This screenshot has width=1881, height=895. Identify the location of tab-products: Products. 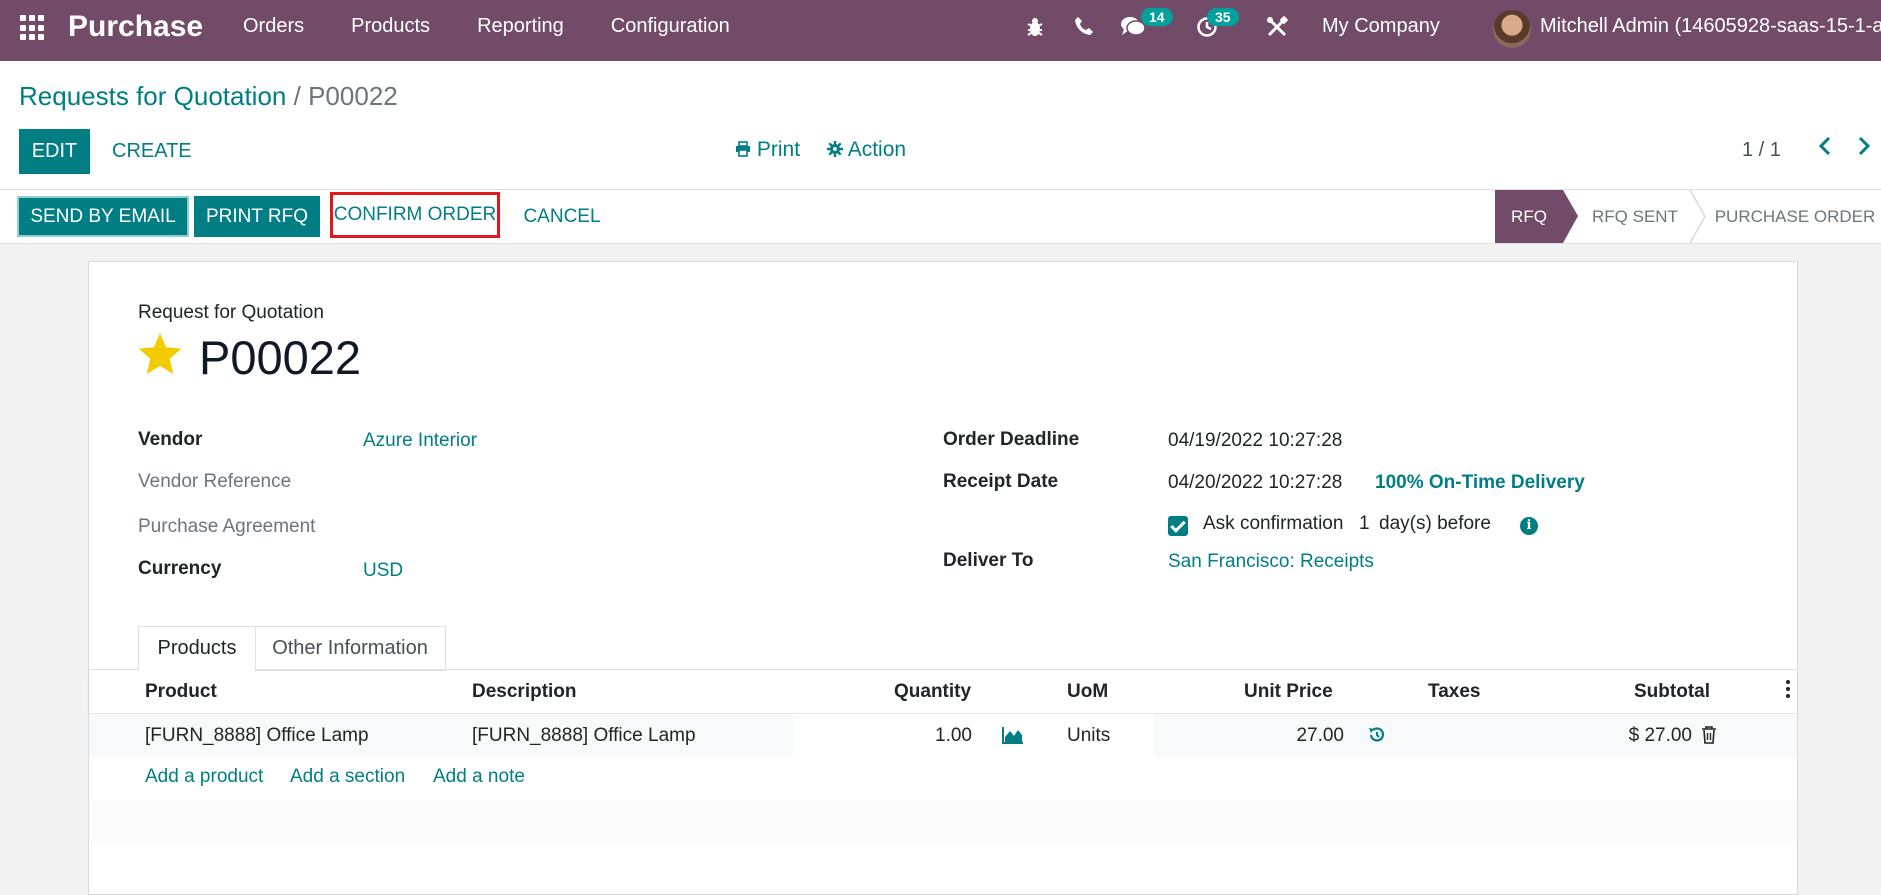
(197, 648).